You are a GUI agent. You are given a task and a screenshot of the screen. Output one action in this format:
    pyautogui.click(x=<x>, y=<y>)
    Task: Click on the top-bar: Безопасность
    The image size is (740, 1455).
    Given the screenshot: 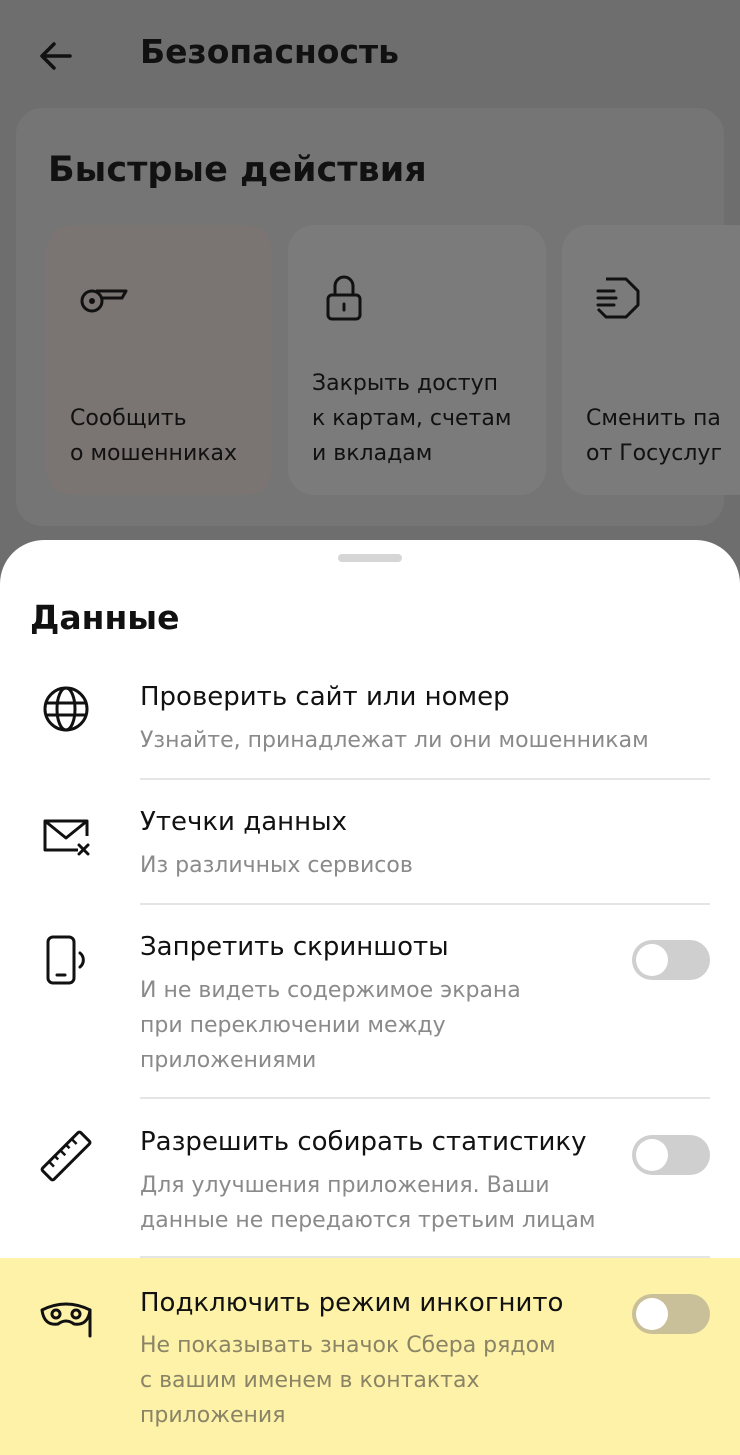 What is the action you would take?
    pyautogui.click(x=370, y=55)
    